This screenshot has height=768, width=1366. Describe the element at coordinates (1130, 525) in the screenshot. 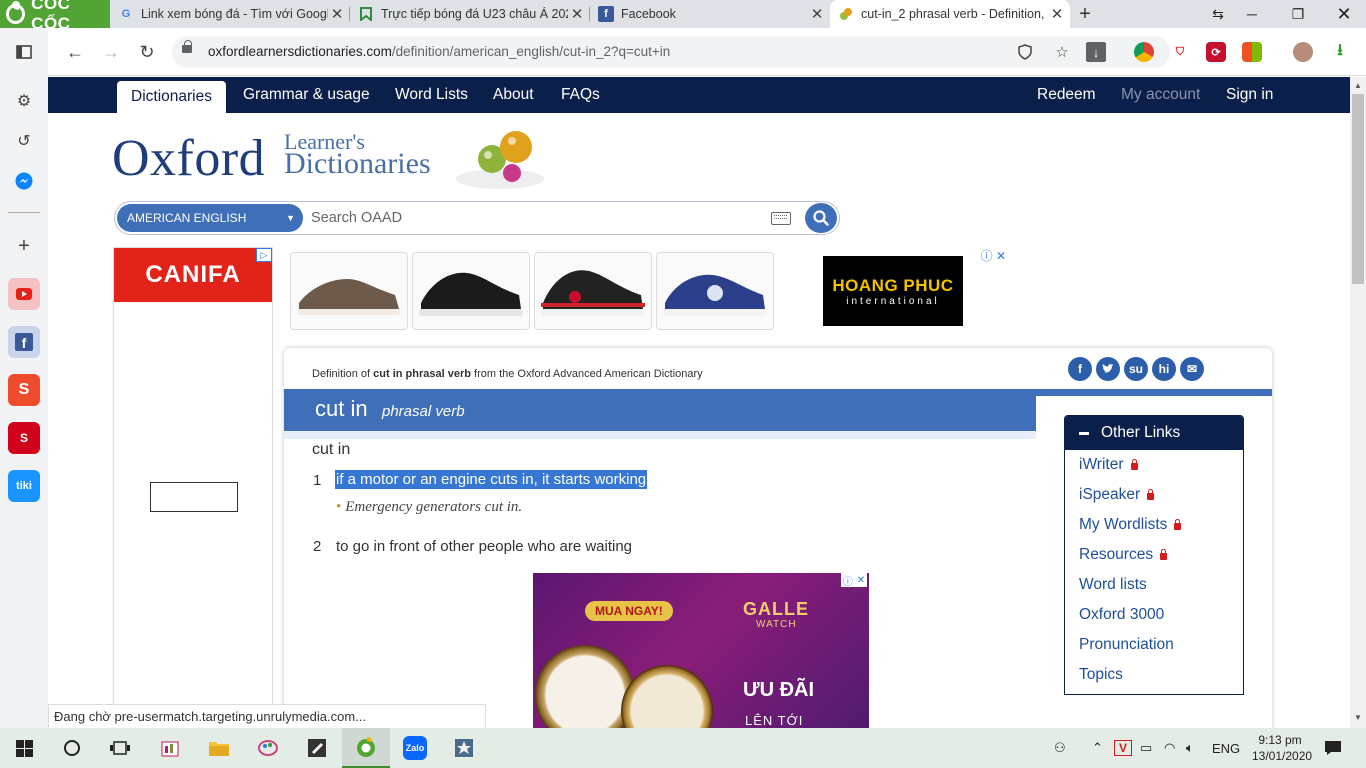

I see `other-link-my-wordlists: My Wordlists` at that location.